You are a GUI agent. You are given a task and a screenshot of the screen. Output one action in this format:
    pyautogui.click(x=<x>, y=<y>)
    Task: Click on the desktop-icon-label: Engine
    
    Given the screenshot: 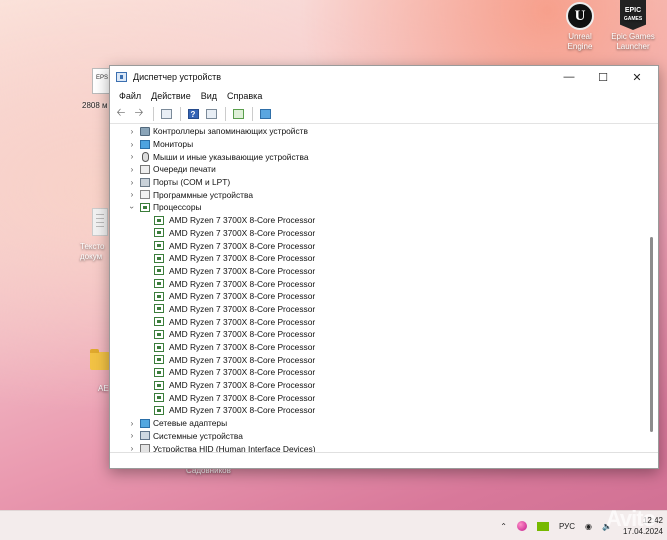 What is the action you would take?
    pyautogui.click(x=580, y=46)
    